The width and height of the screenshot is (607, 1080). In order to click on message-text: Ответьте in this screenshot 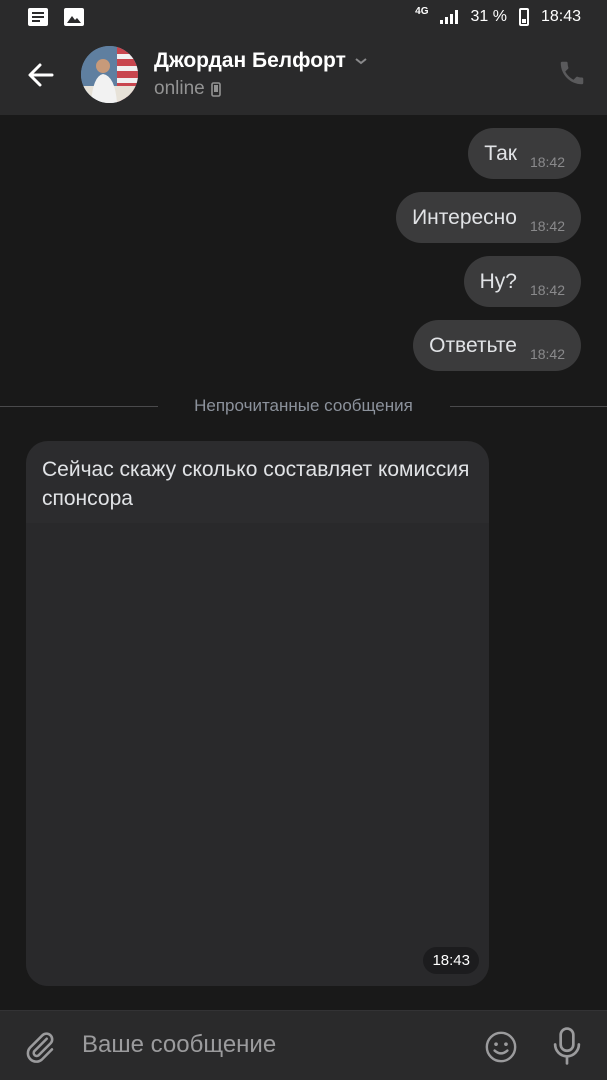, I will do `click(473, 345)`.